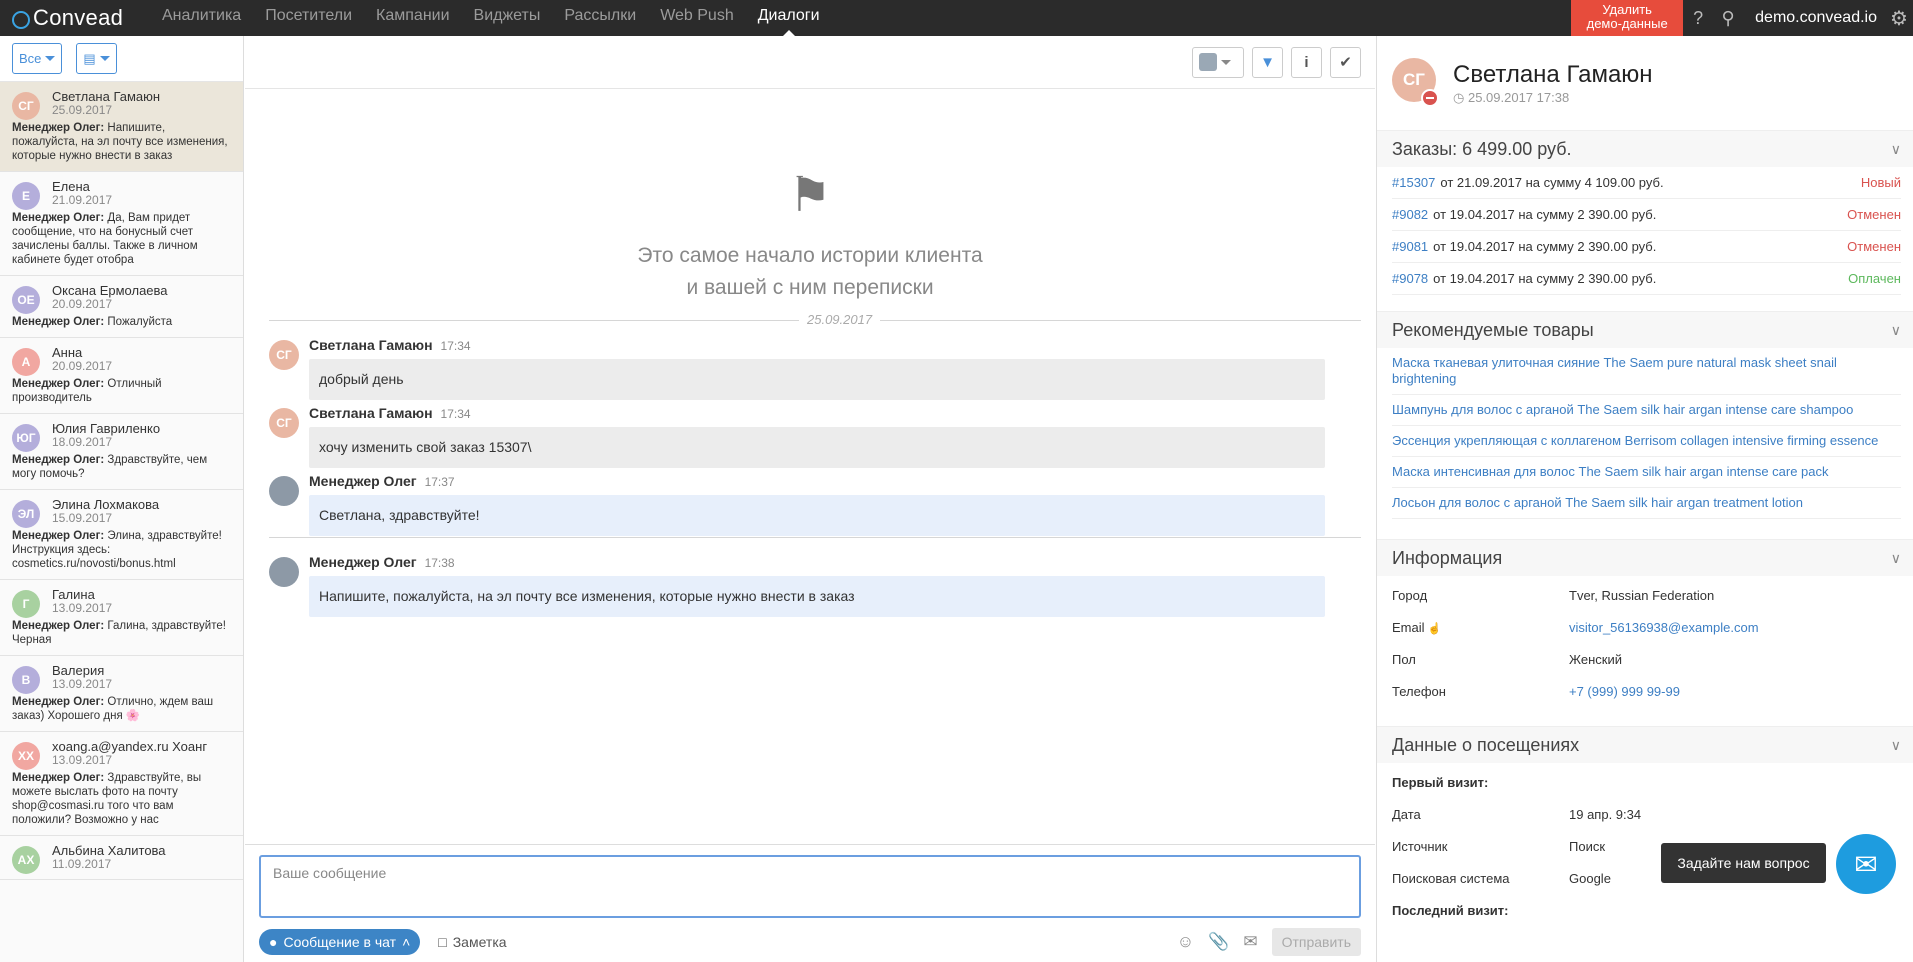  I want to click on visit-label: Поисковая система, so click(1451, 878).